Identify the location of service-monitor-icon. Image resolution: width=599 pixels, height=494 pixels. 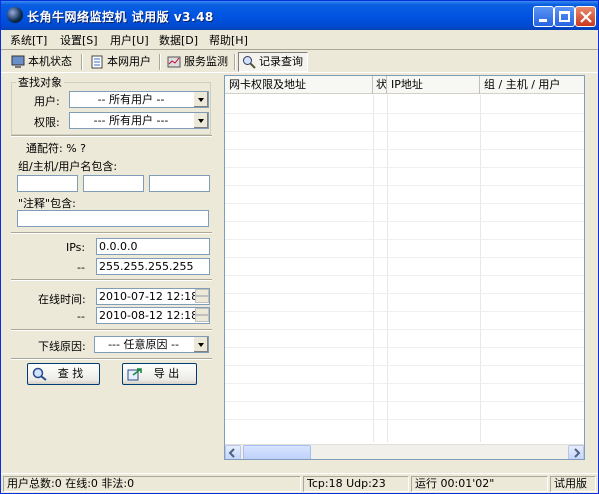
(174, 62).